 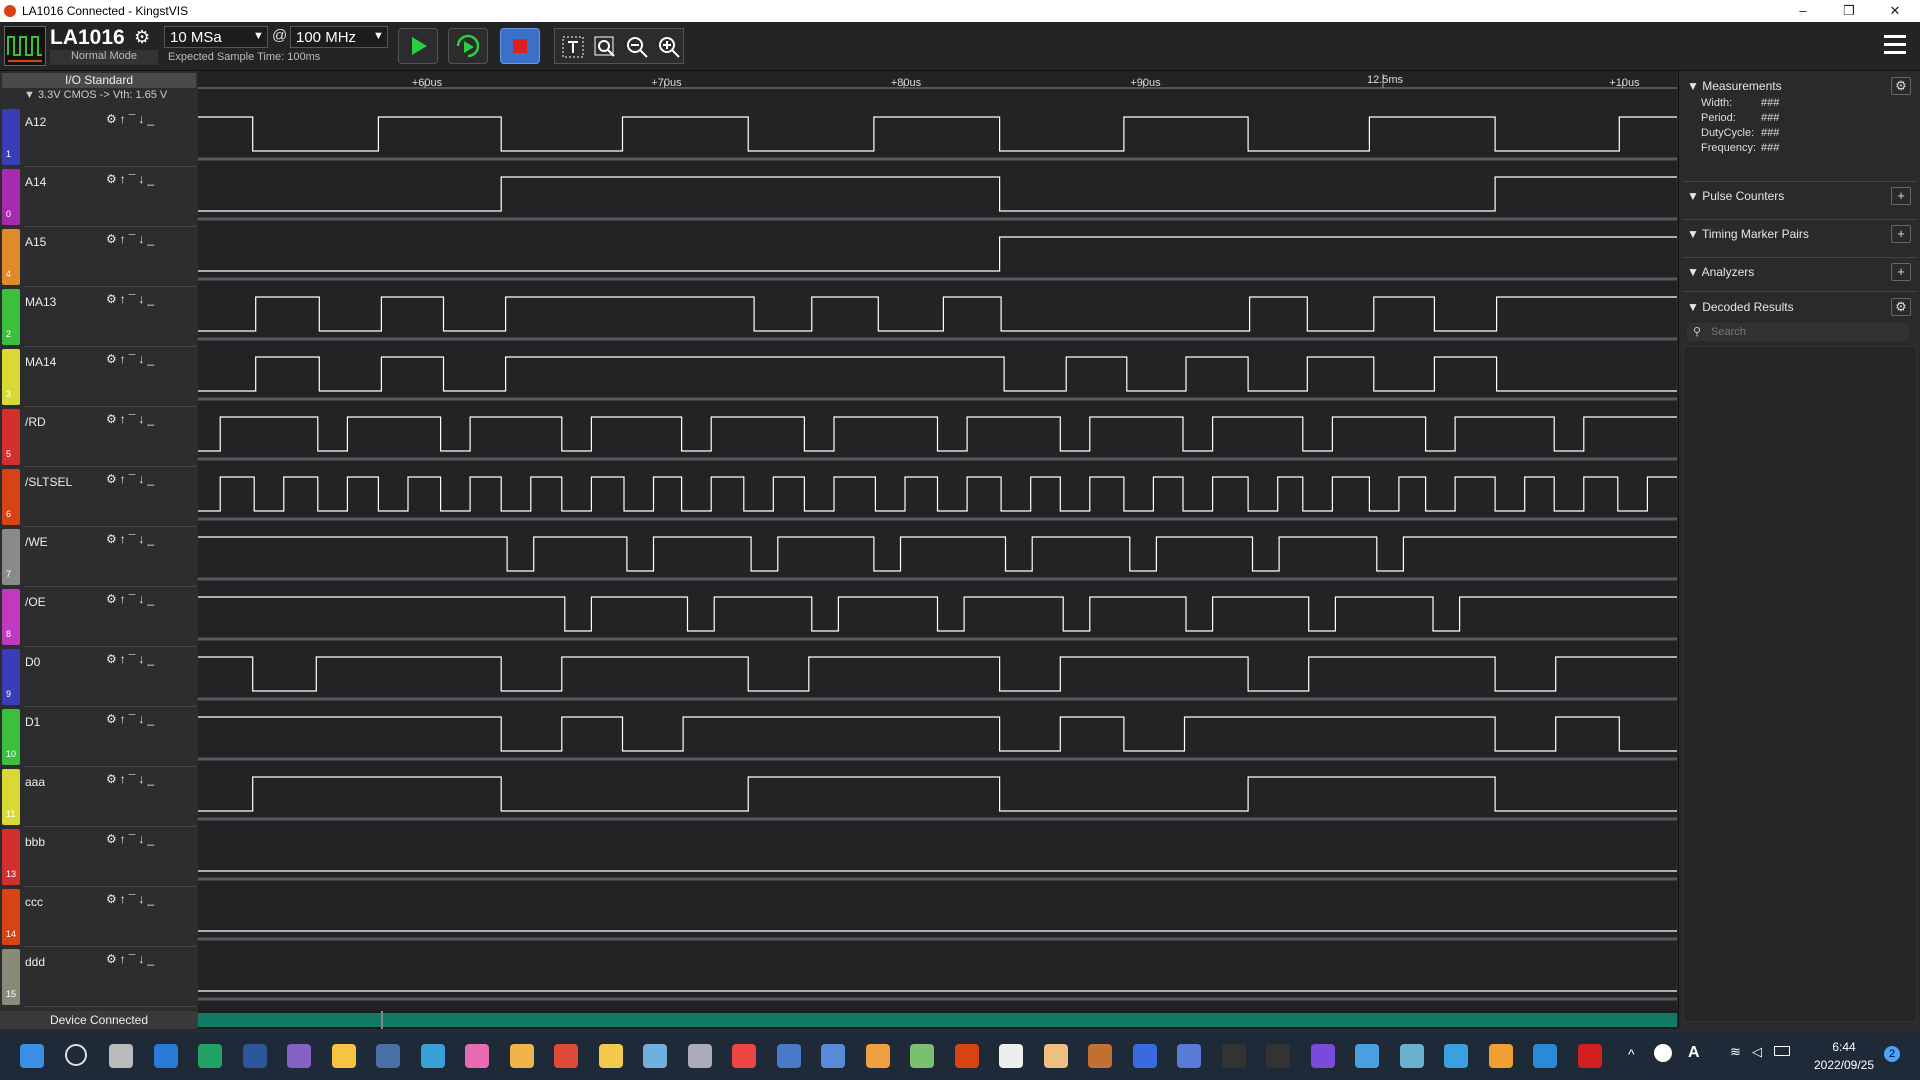 What do you see at coordinates (520, 46) in the screenshot?
I see `stop-button` at bounding box center [520, 46].